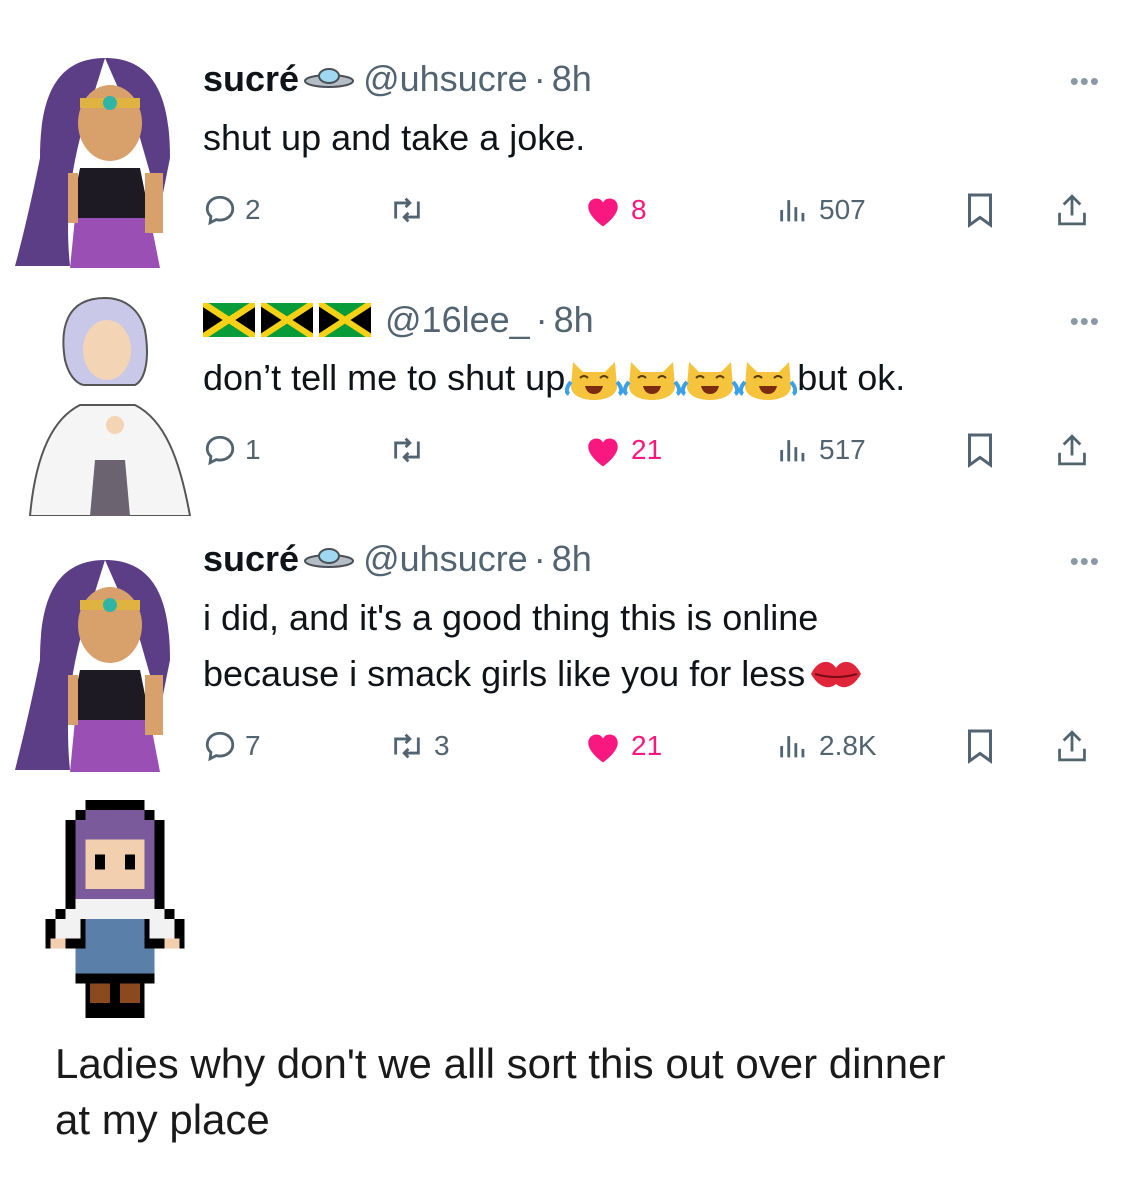 The height and width of the screenshot is (1200, 1128). What do you see at coordinates (639, 209) in the screenshot?
I see `like-count: 8` at bounding box center [639, 209].